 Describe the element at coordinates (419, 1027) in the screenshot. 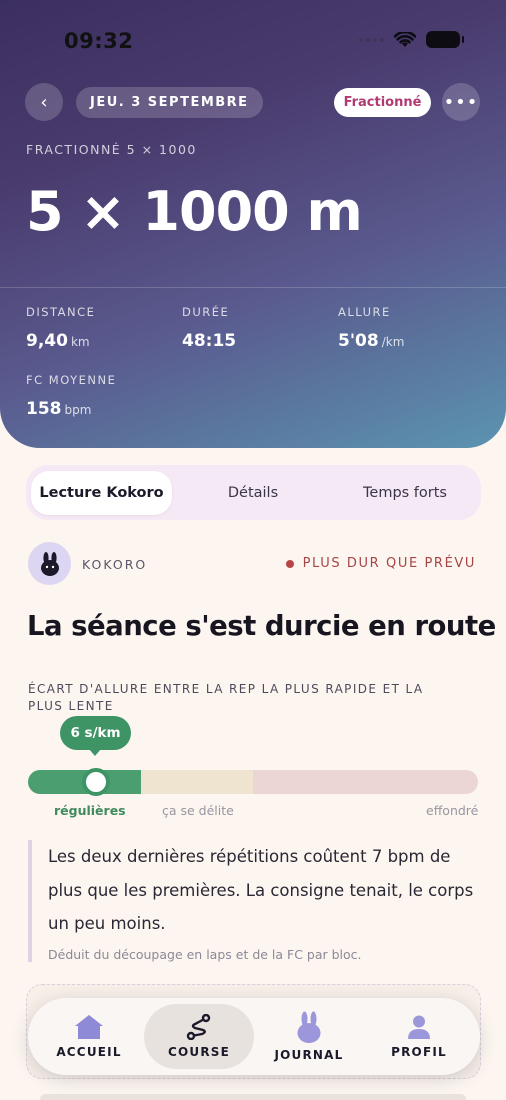

I see `person-icon` at that location.